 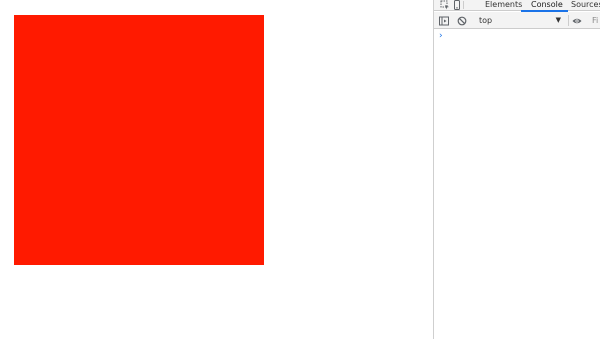 What do you see at coordinates (577, 21) in the screenshot?
I see `eye-icon` at bounding box center [577, 21].